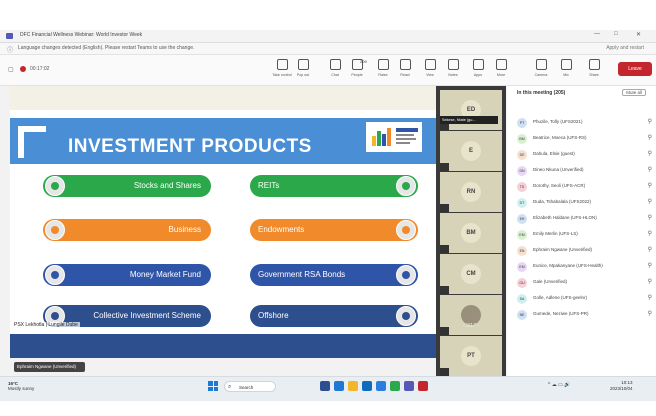 The image size is (656, 416). I want to click on participant-row: EM Emily Merlin (UFS-LS) ⚲, so click(584, 235).